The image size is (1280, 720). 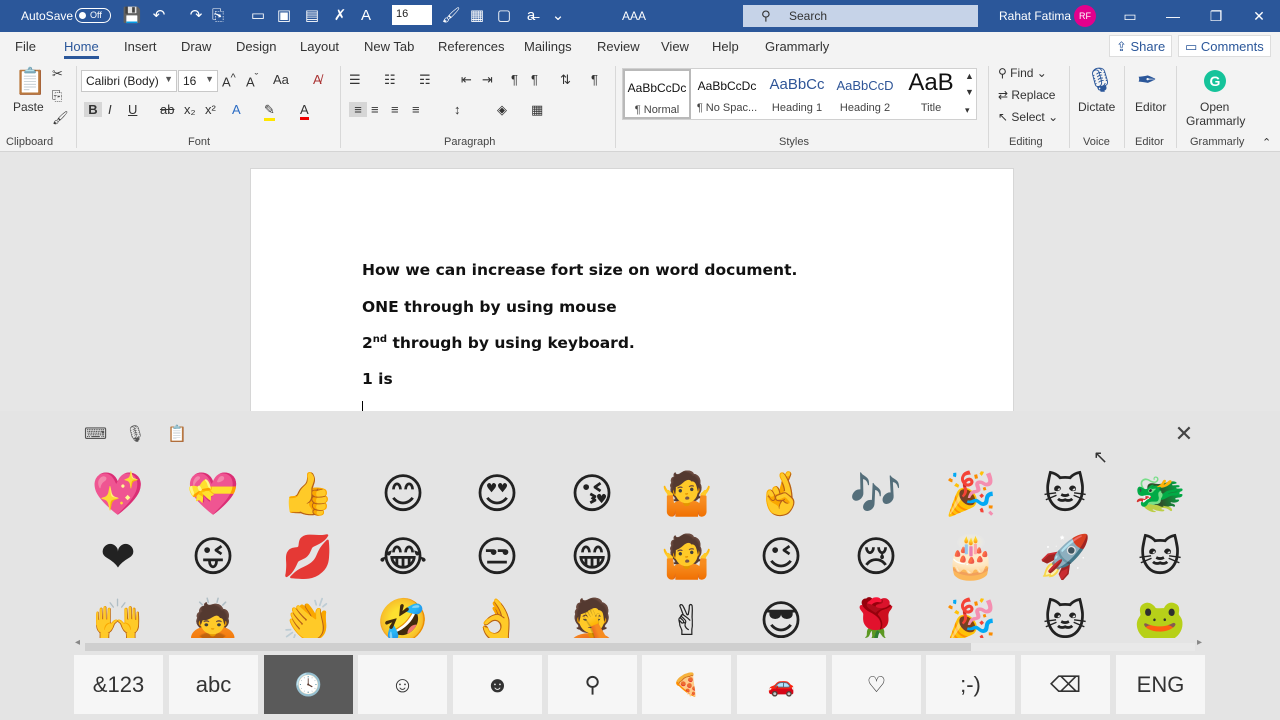 I want to click on replace-button: ⇄ Replace, so click(x=1026, y=95).